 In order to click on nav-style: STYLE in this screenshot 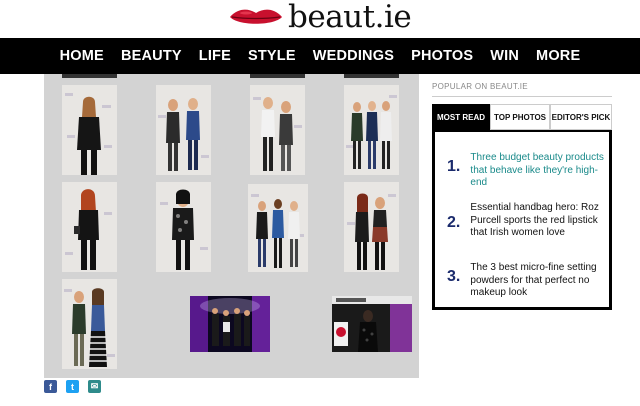, I will do `click(272, 56)`.